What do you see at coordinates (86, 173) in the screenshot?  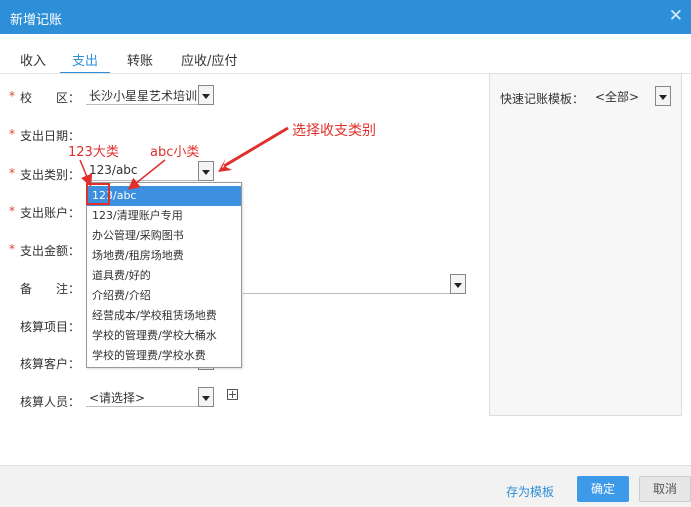 I see `arrow-major` at bounding box center [86, 173].